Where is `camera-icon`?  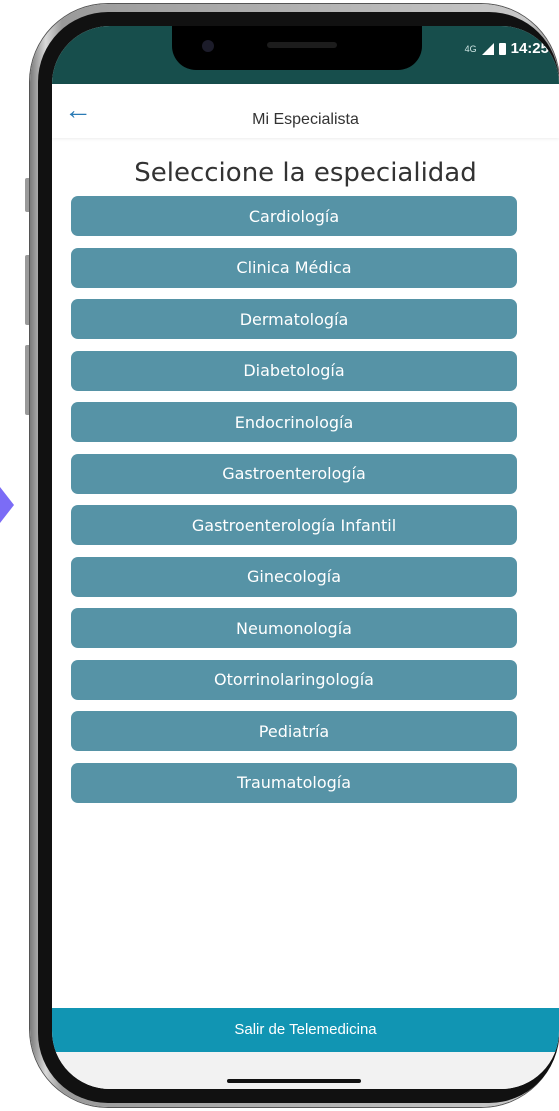
camera-icon is located at coordinates (208, 46).